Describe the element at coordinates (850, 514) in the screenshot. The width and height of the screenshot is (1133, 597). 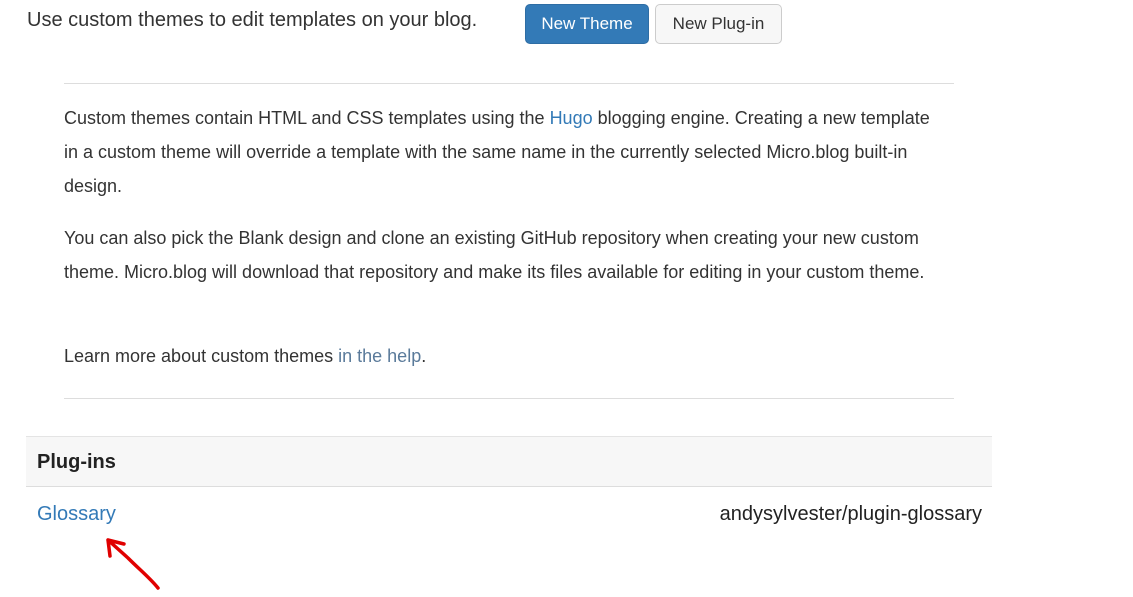
I see `plugin-repo: andysylvester/plugin-glossary` at that location.